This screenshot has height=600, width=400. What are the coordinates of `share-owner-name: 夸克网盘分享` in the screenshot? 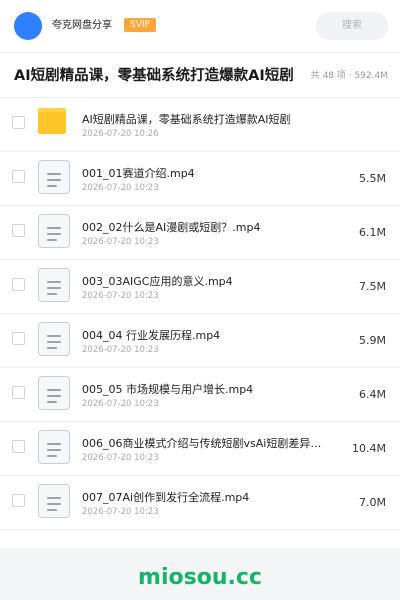 It's located at (82, 25).